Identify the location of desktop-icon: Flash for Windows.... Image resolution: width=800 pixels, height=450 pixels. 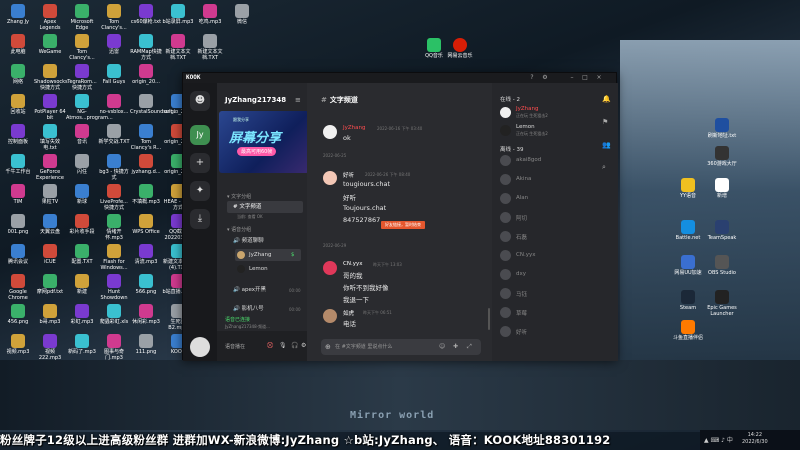
(114, 257).